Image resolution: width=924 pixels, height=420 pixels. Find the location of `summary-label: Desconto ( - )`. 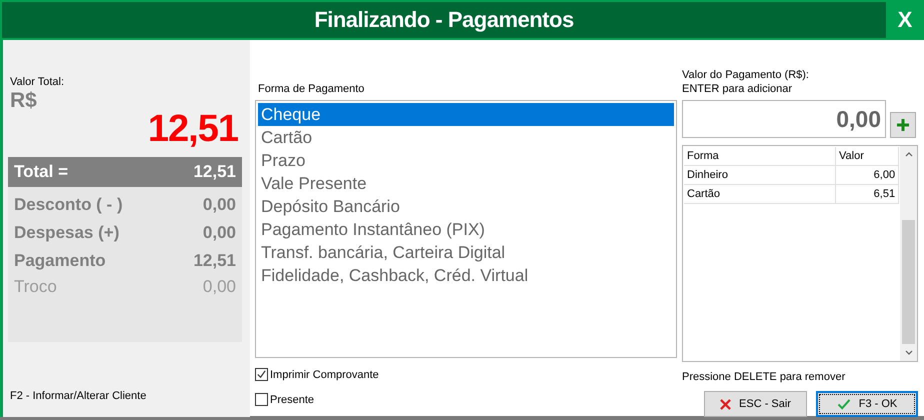

summary-label: Desconto ( - ) is located at coordinates (68, 205).